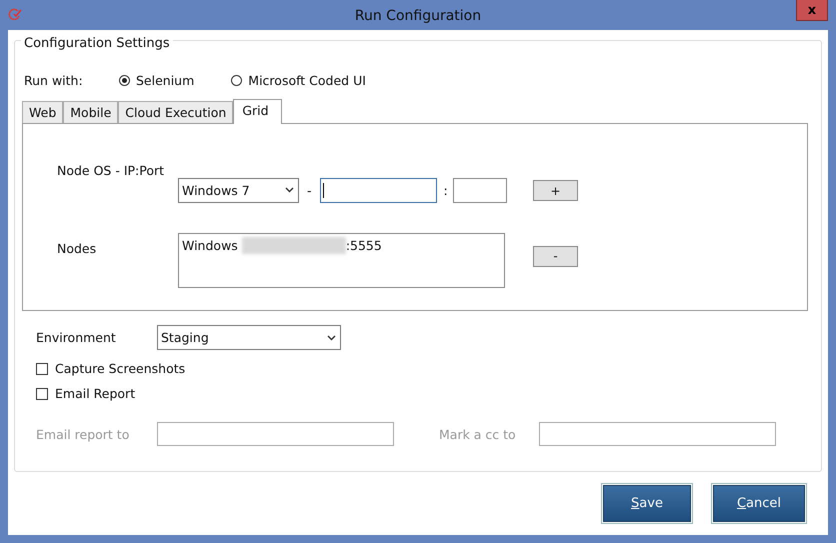 The height and width of the screenshot is (543, 836). What do you see at coordinates (176, 112) in the screenshot?
I see `tab: Cloud Execution` at bounding box center [176, 112].